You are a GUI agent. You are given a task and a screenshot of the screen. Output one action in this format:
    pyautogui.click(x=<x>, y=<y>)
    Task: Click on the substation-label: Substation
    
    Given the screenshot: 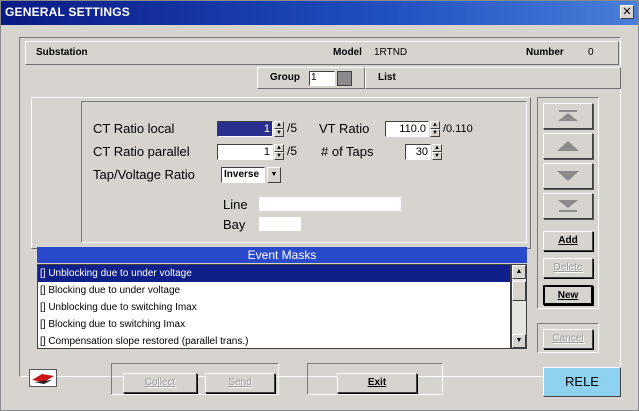 What is the action you would take?
    pyautogui.click(x=62, y=52)
    